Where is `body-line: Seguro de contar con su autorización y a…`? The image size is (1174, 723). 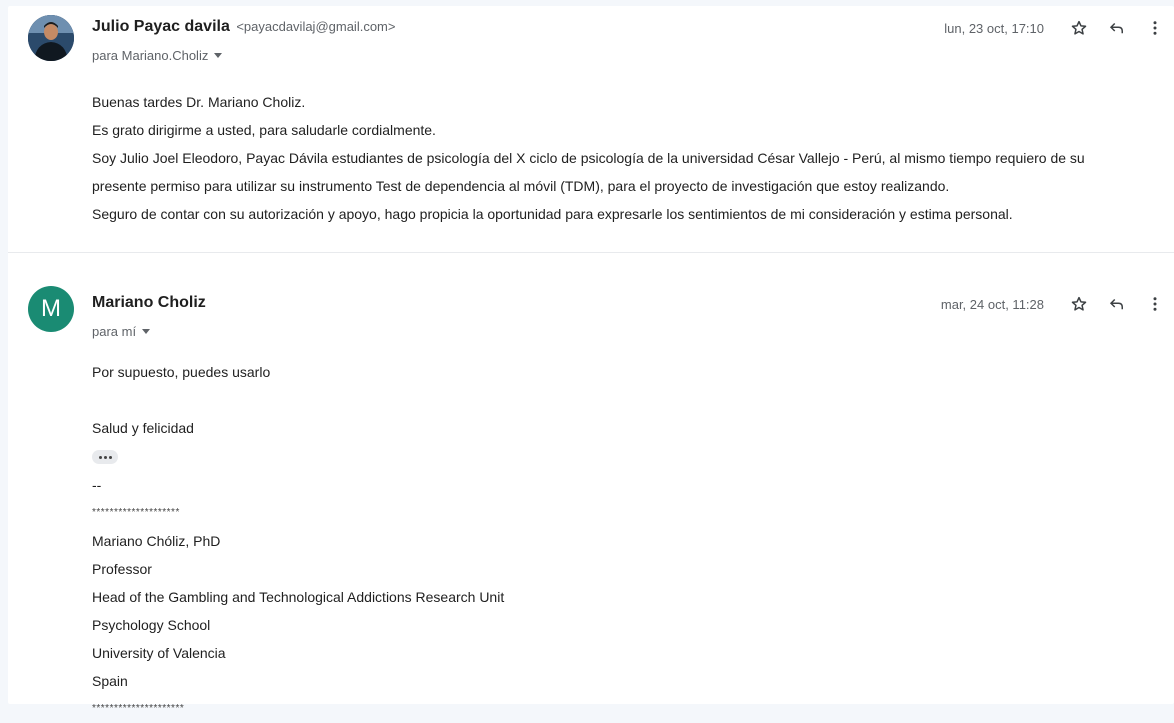 body-line: Seguro de contar con su autorización y a… is located at coordinates (552, 214).